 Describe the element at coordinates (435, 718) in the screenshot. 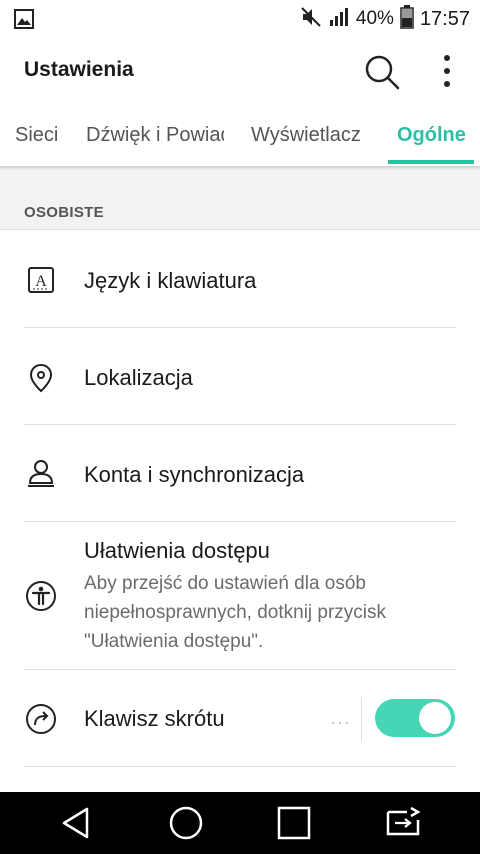

I see `toggle-knob` at that location.